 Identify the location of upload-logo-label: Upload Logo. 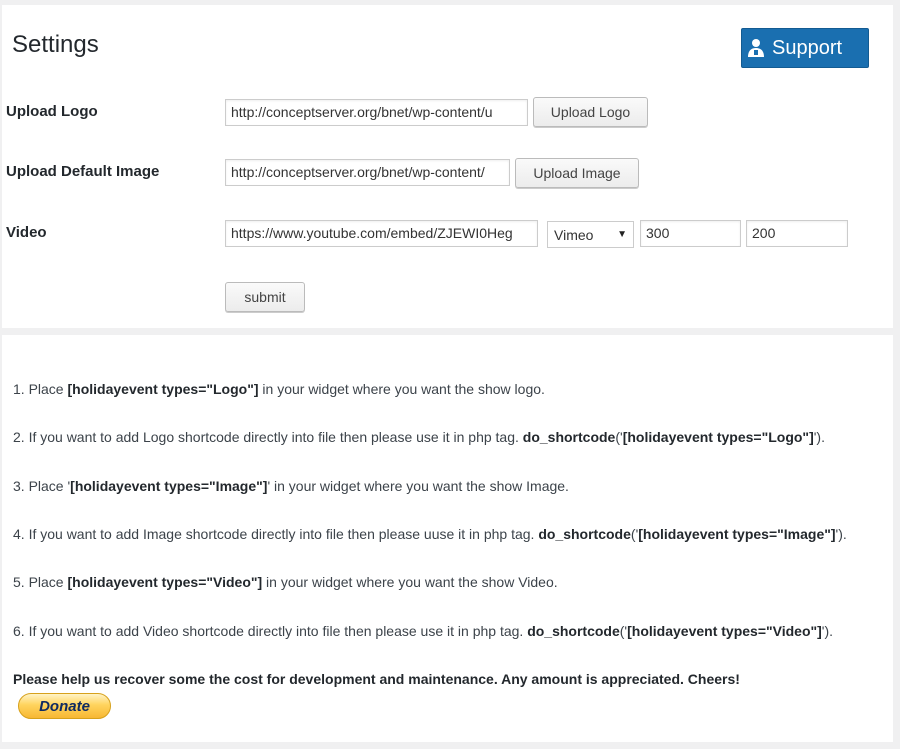
(52, 111).